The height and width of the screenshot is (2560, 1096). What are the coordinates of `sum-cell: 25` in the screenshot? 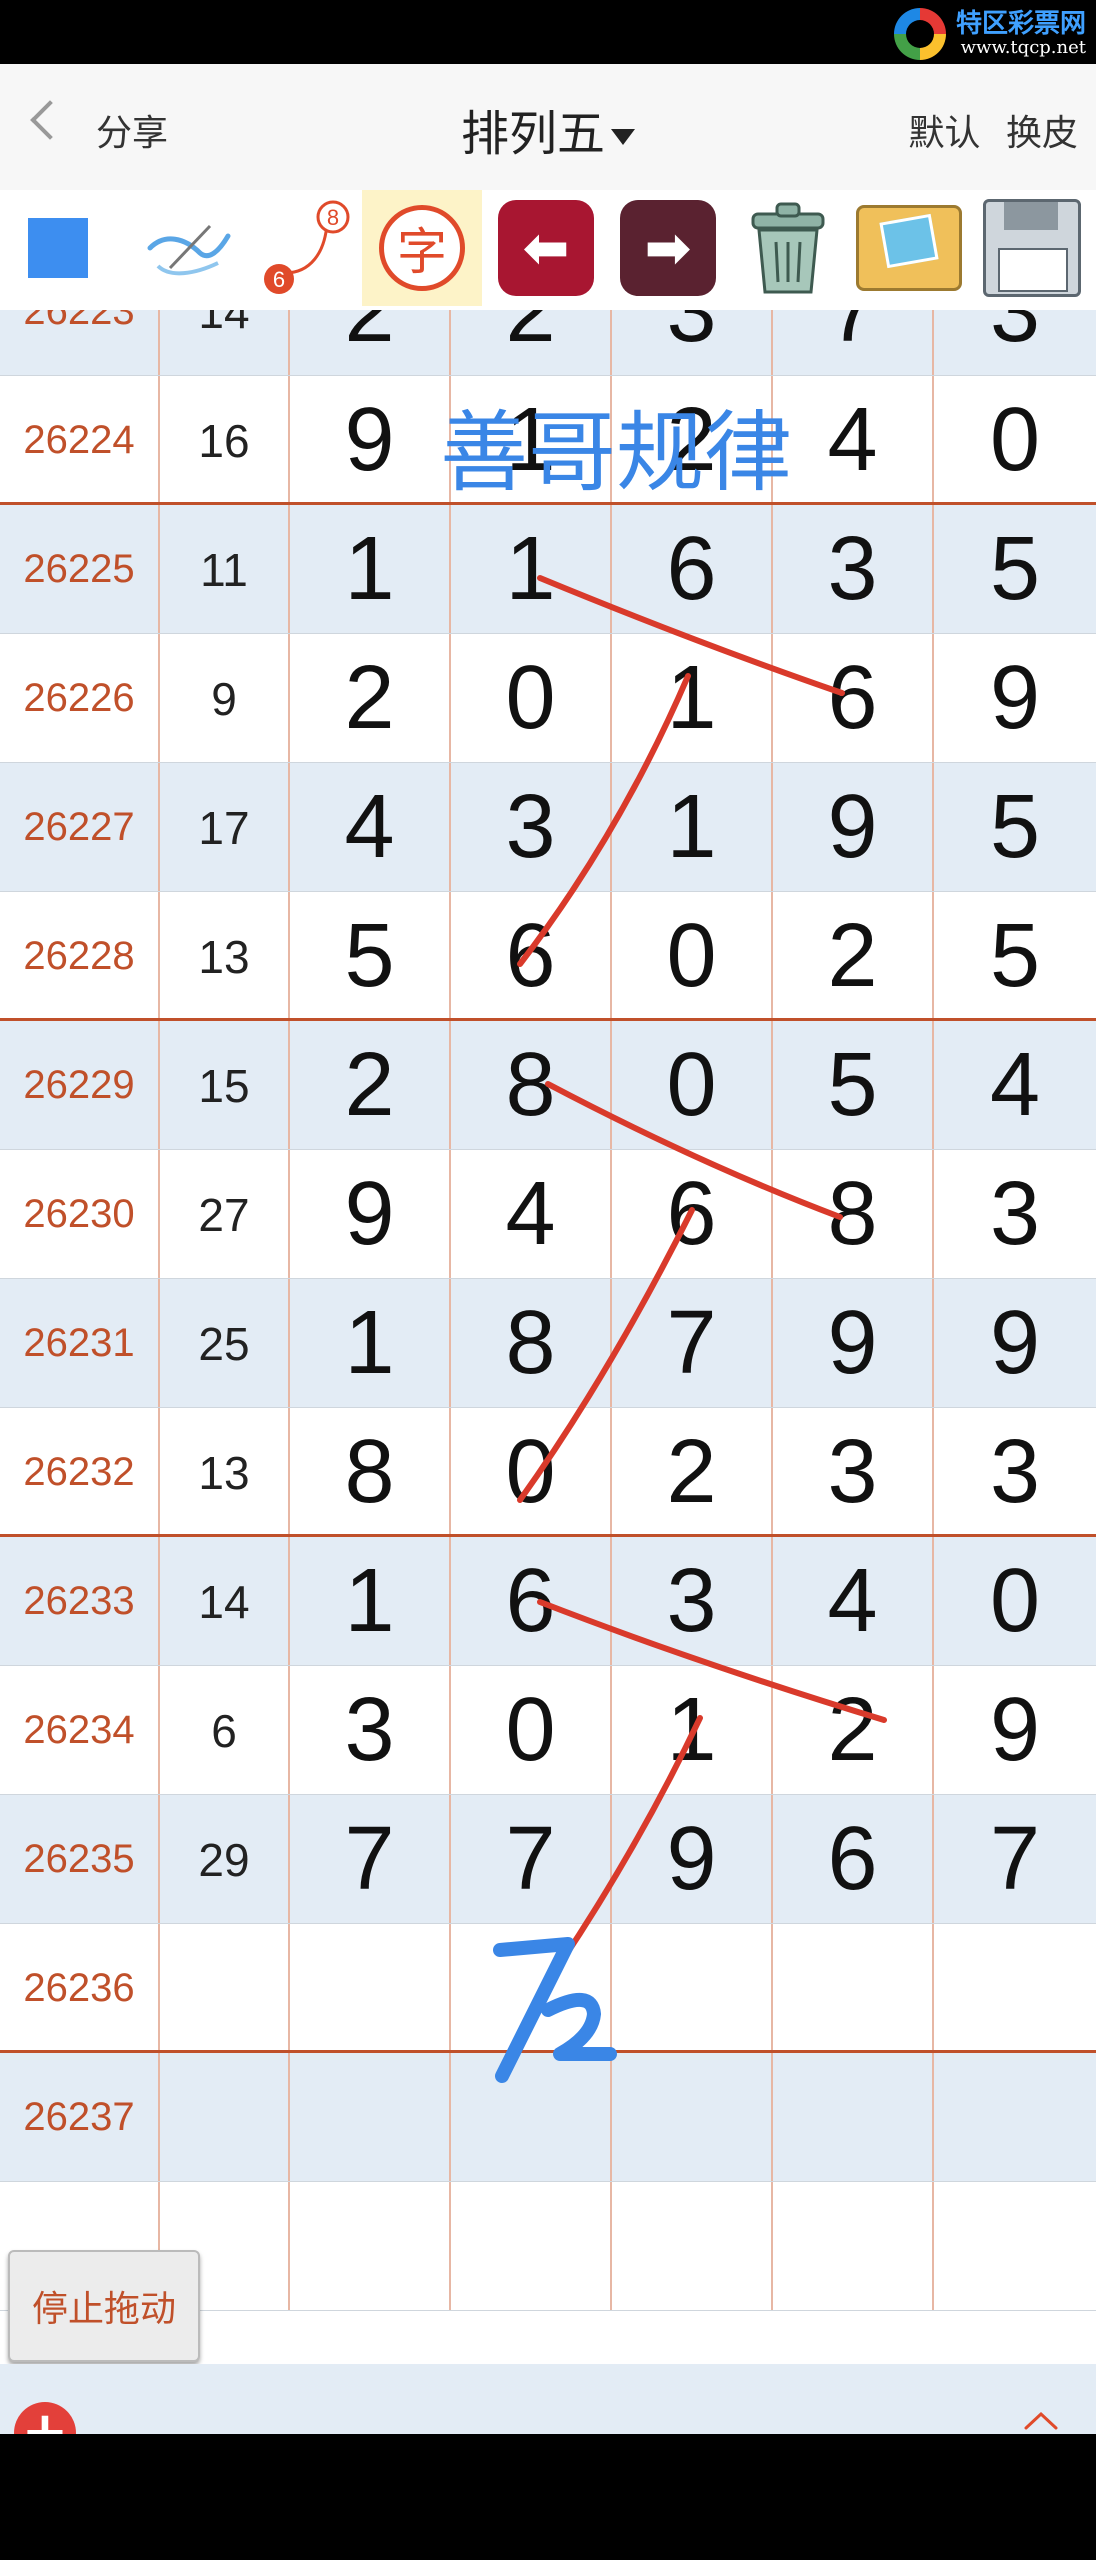 It's located at (225, 1343).